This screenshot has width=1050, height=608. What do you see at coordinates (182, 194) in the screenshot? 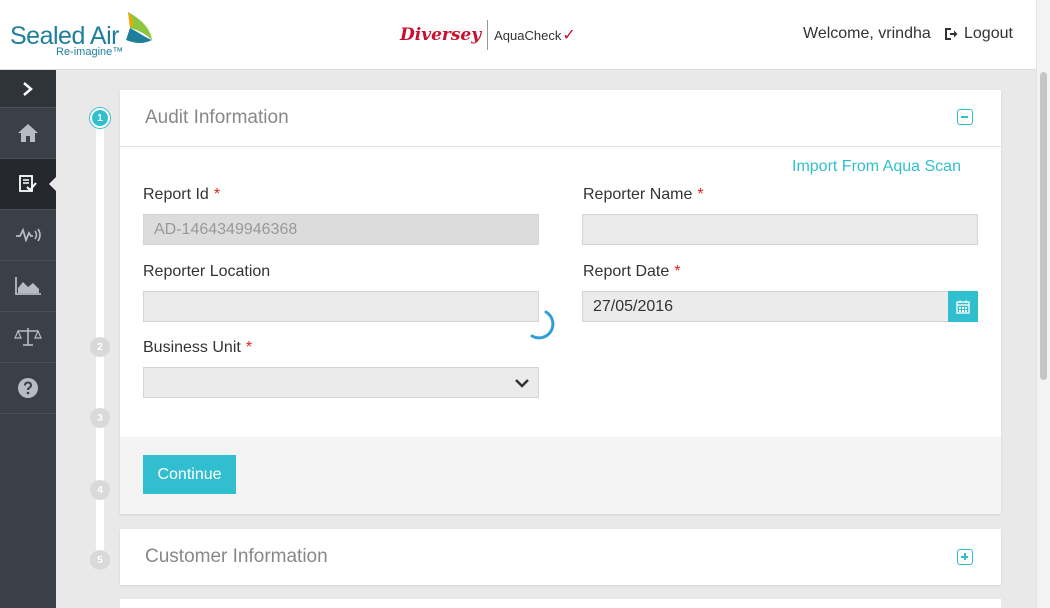
I see `report-id-label: Report Id *` at bounding box center [182, 194].